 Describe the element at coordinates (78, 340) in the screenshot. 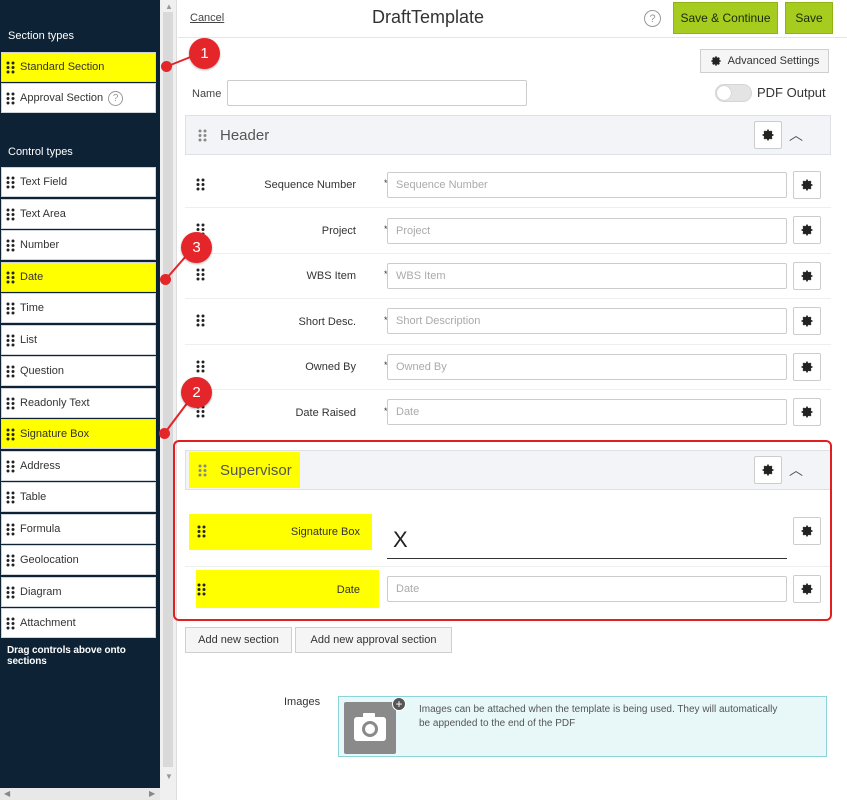

I see `sidebar-item-list: List` at that location.